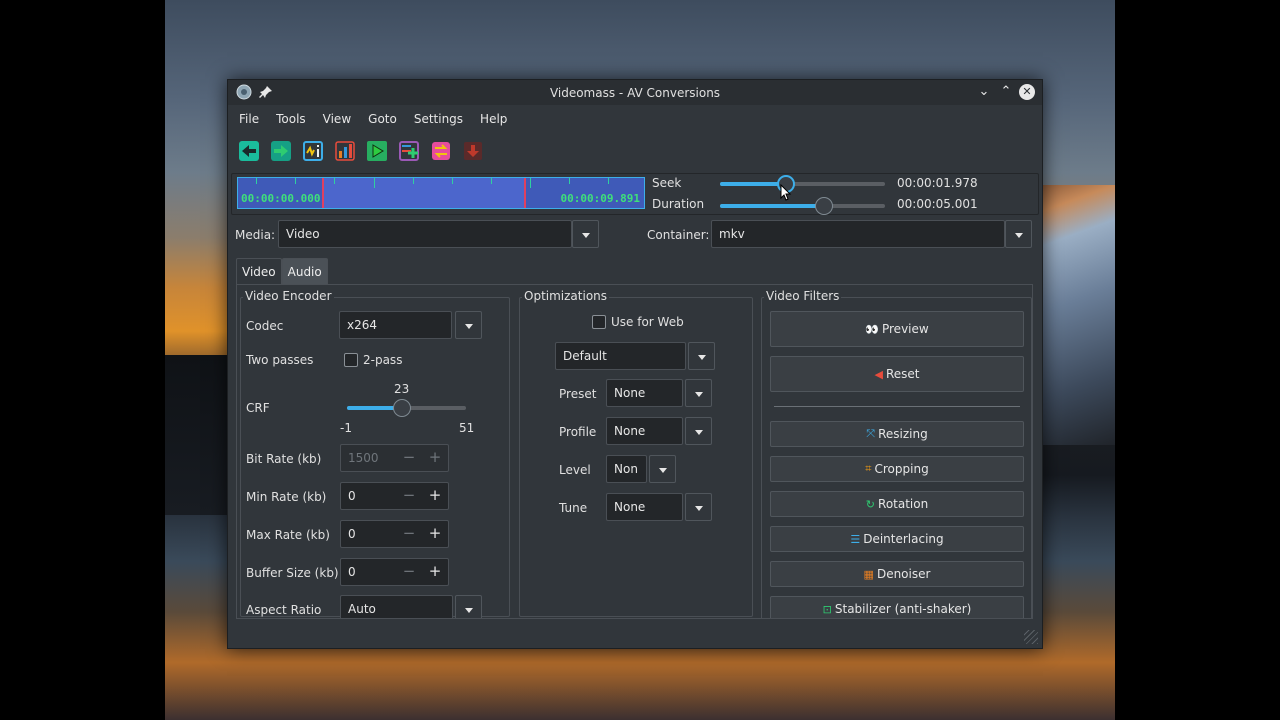 The width and height of the screenshot is (1280, 720). What do you see at coordinates (424, 193) in the screenshot?
I see `timeline-selection` at bounding box center [424, 193].